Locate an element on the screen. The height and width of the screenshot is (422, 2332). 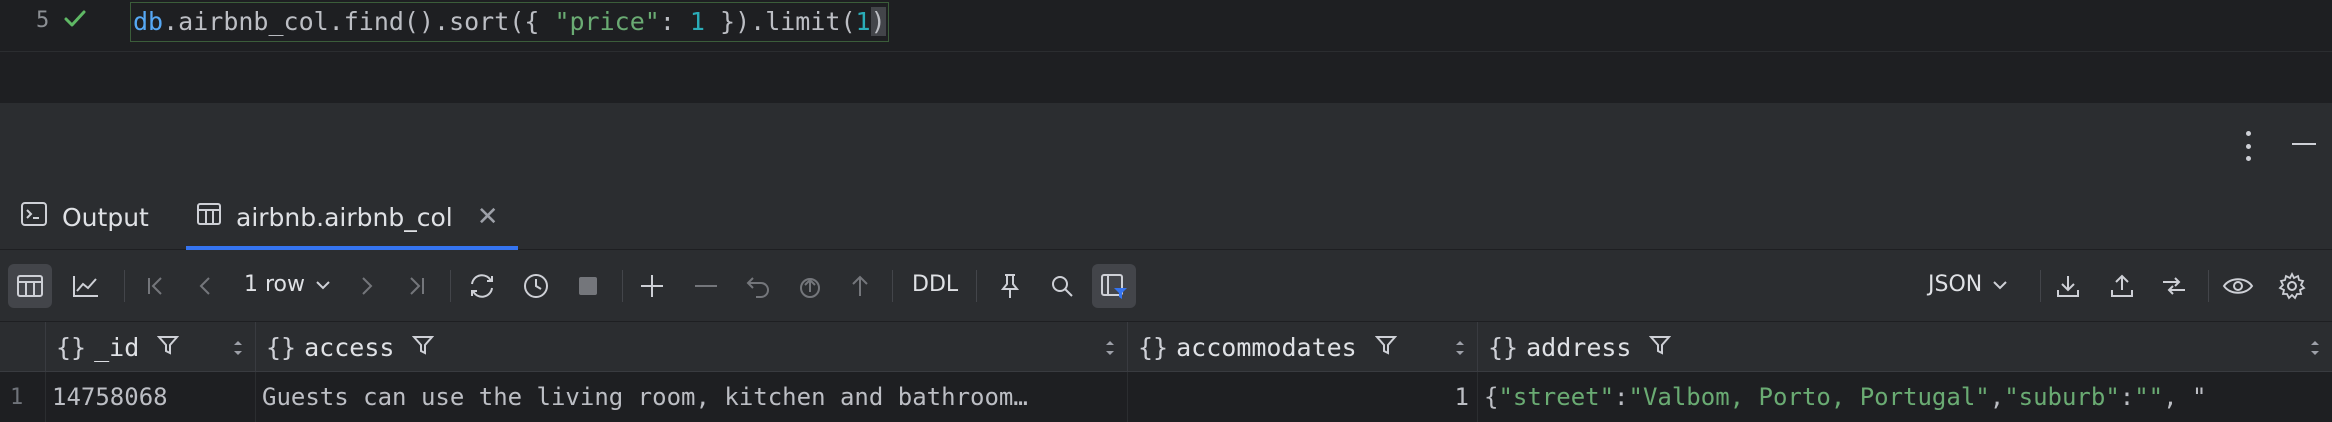
address-value: "Valbom, Porto, Portugal" is located at coordinates (1809, 397).